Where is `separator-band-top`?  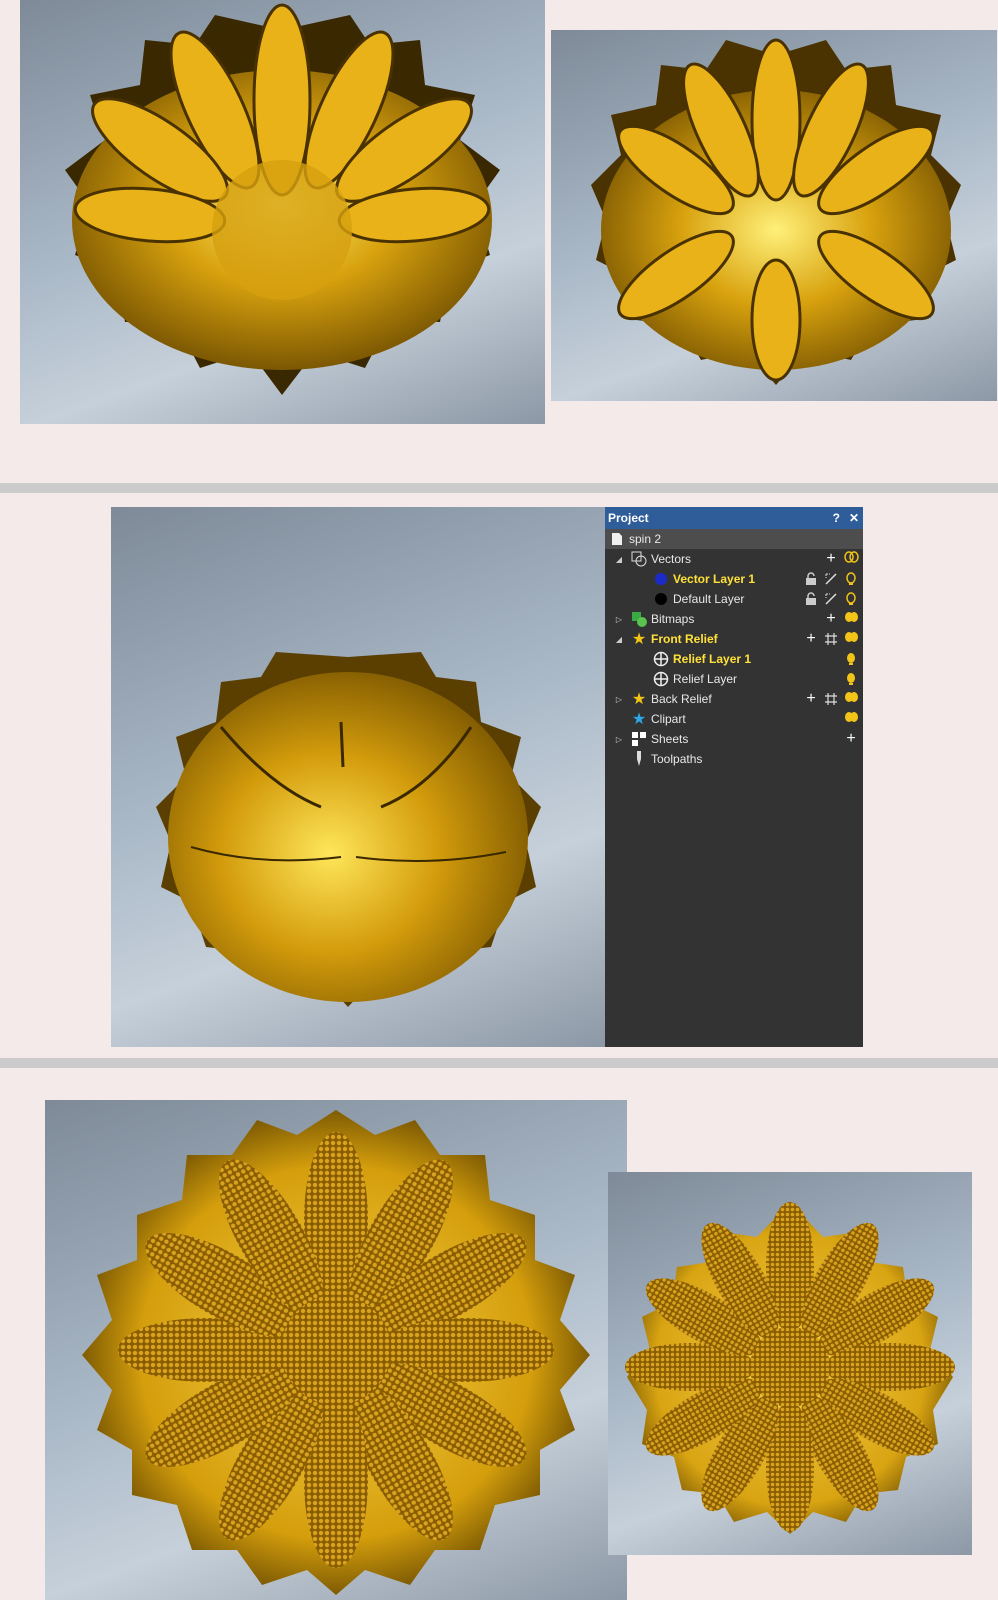 separator-band-top is located at coordinates (499, 488).